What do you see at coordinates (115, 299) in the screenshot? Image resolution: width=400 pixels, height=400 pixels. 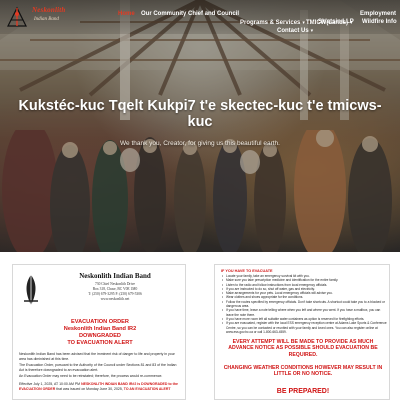 I see `notice-website: www.neskonlith.net` at bounding box center [115, 299].